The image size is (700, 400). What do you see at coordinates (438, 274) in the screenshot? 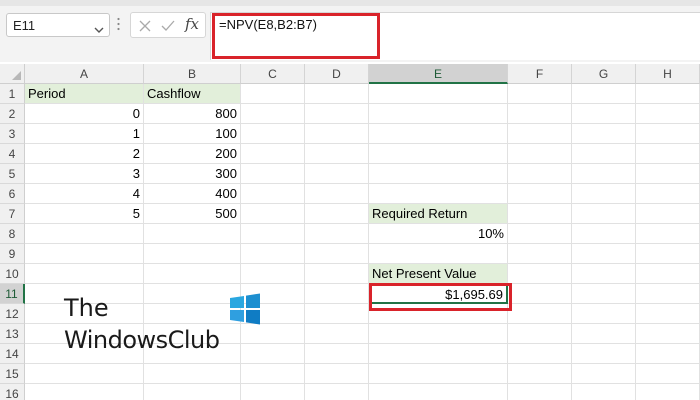
I see `cell-e10: Net Present Value` at bounding box center [438, 274].